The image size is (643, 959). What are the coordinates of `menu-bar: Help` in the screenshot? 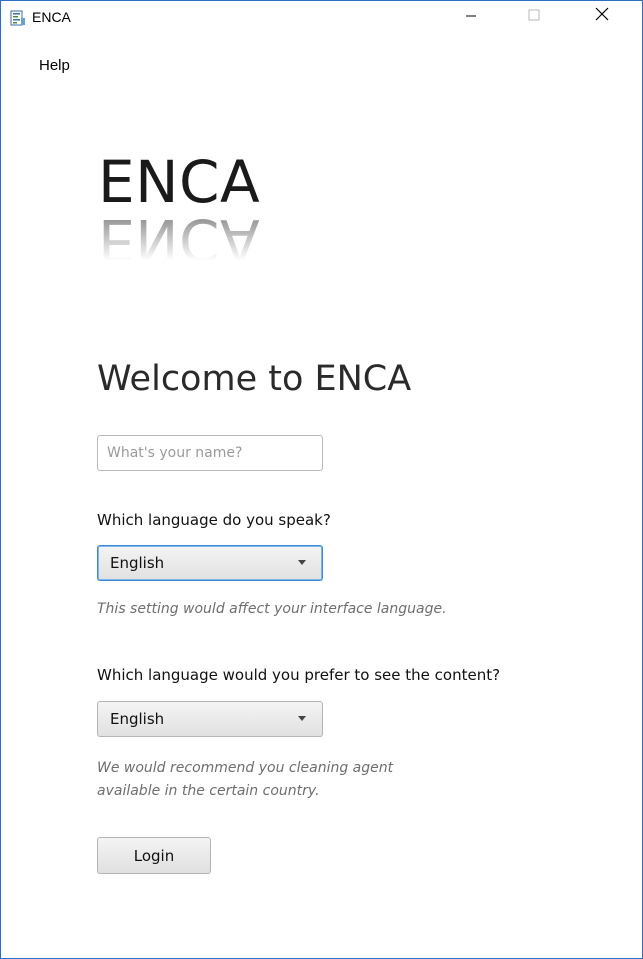 It's located at (321, 66).